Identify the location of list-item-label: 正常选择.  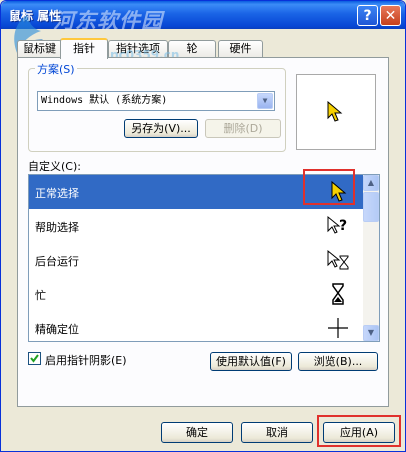
(57, 193).